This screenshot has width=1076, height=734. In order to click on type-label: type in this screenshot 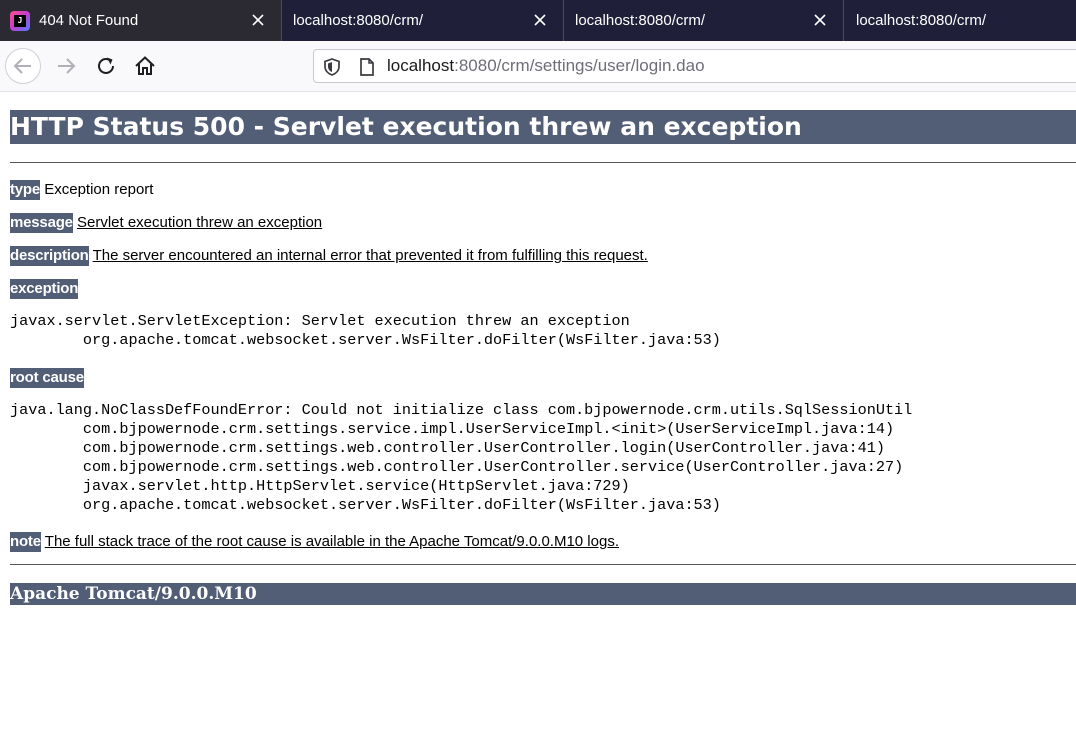, I will do `click(25, 190)`.